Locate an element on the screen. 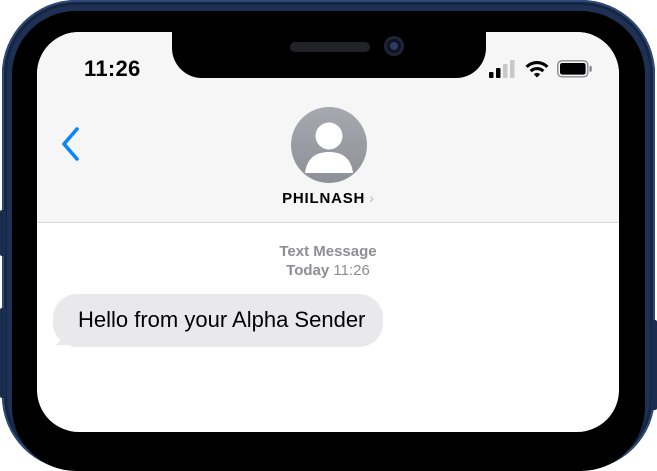 Image resolution: width=657 pixels, height=471 pixels. contact-details-button: PHILNASH › is located at coordinates (328, 199).